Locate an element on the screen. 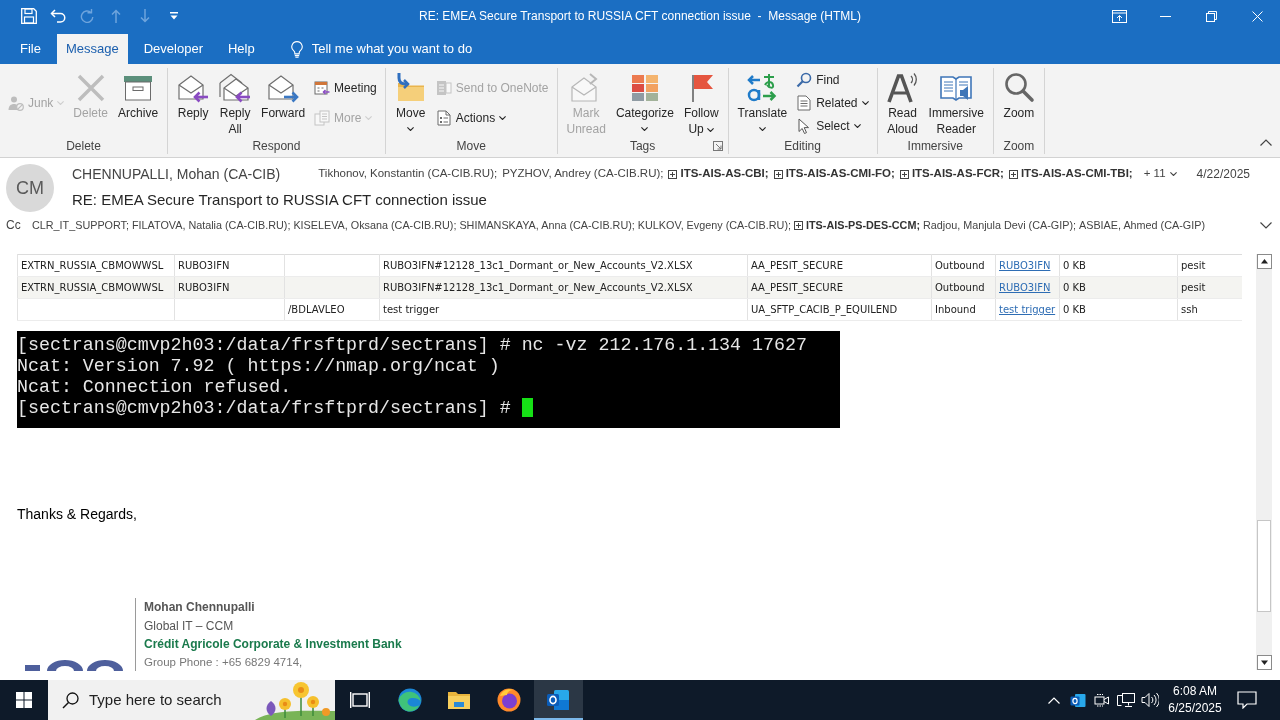 This screenshot has height=720, width=1280. reply-all-button: Reply All is located at coordinates (235, 103).